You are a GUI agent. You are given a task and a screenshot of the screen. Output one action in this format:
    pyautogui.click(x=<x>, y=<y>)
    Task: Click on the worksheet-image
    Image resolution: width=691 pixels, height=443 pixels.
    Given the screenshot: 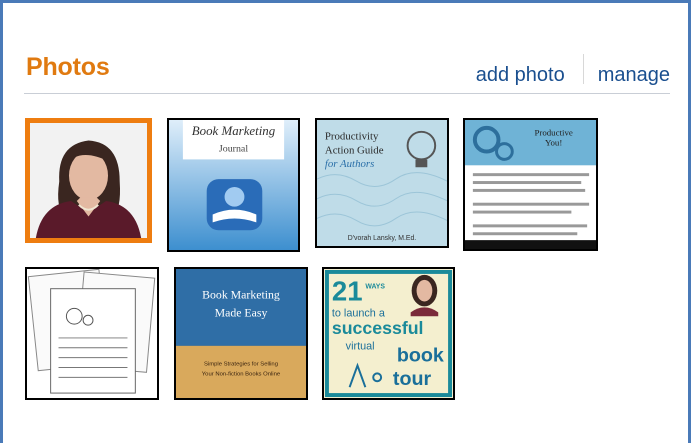 What is the action you would take?
    pyautogui.click(x=92, y=333)
    